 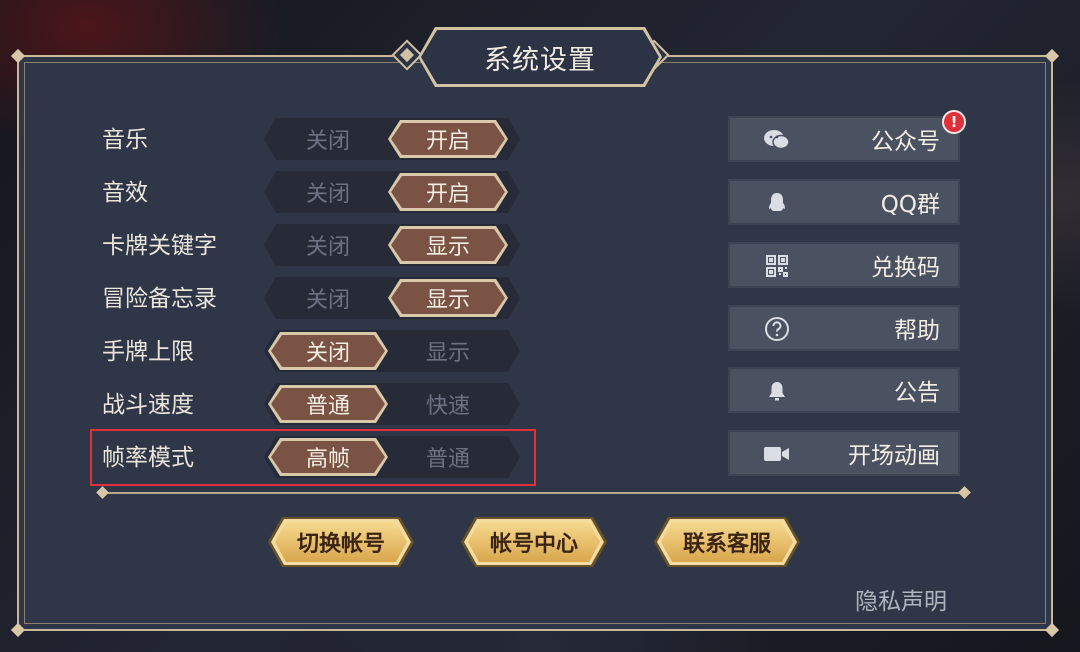 What do you see at coordinates (777, 391) in the screenshot?
I see `bell-icon` at bounding box center [777, 391].